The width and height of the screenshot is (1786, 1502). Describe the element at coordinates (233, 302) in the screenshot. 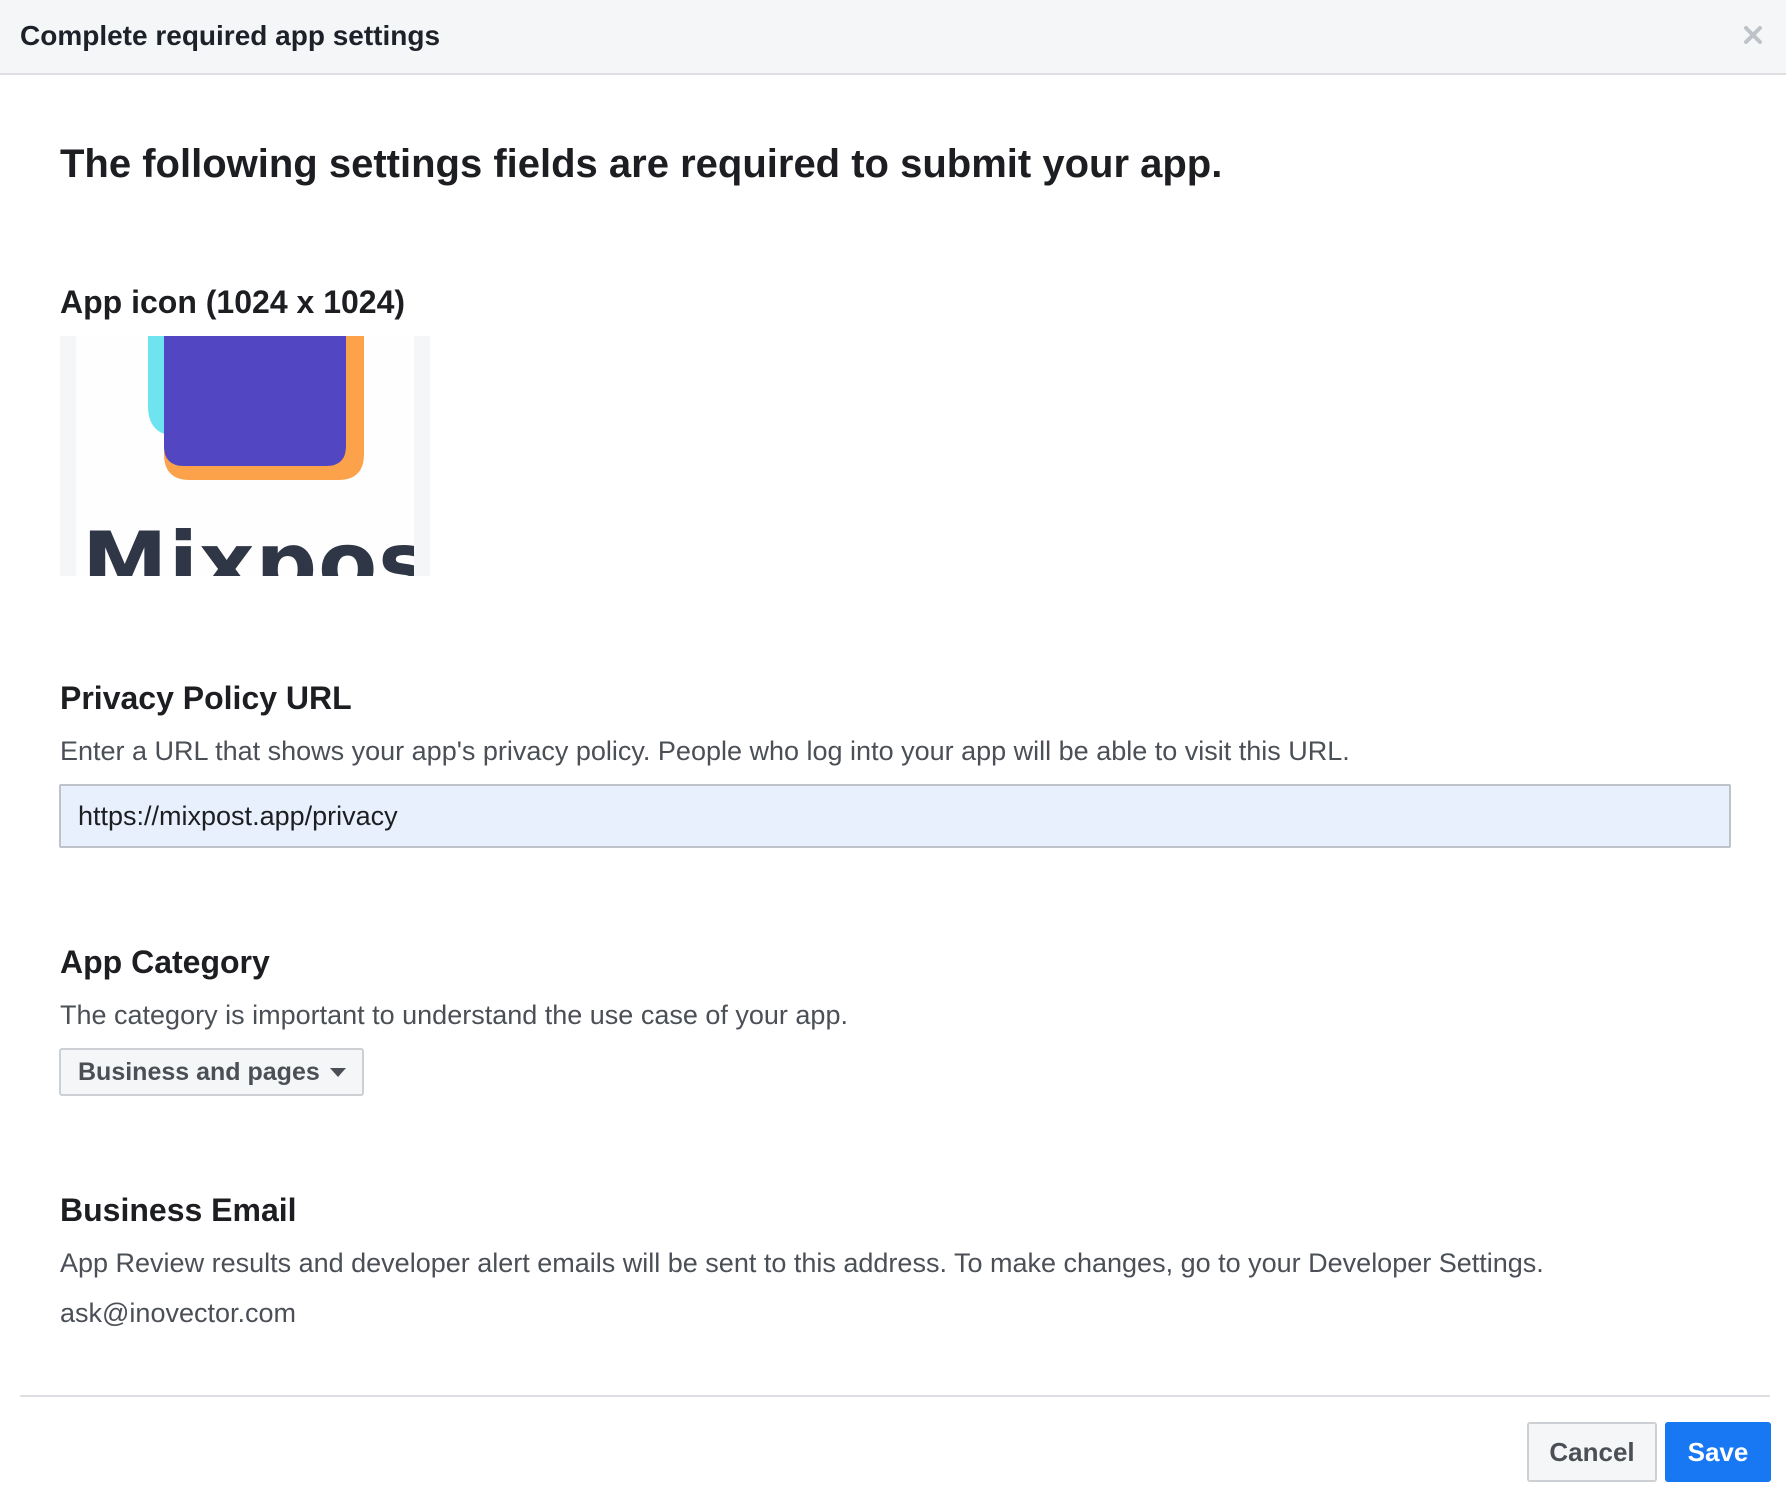

I see `app-icon-title: App icon (1024 x 1024)` at that location.